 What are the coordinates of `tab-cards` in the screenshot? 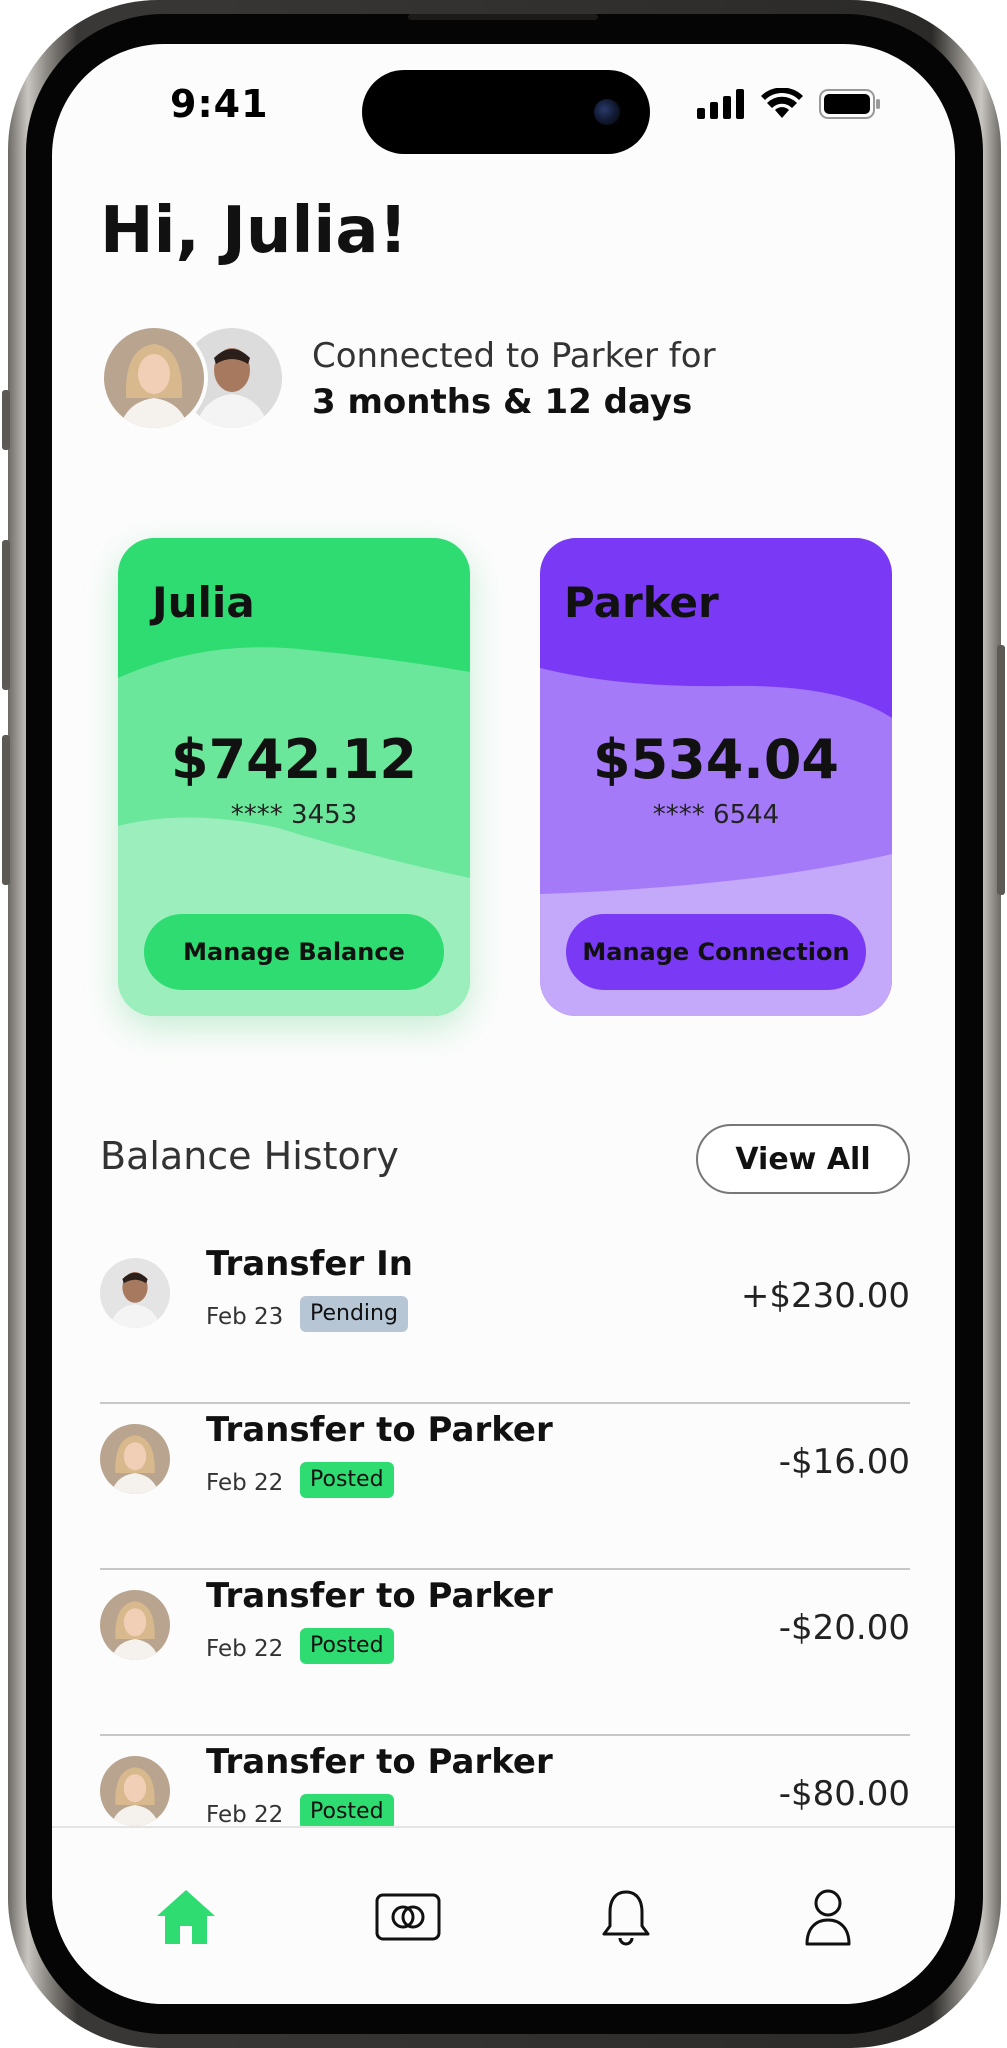 It's located at (408, 1916).